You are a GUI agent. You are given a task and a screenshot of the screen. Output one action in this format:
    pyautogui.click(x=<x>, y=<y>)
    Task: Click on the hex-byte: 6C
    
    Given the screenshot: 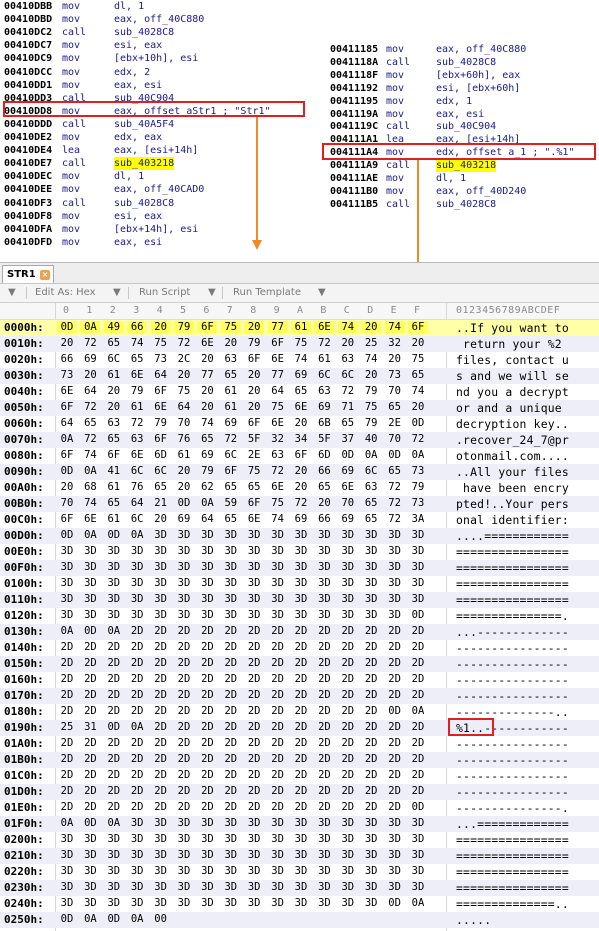 What is the action you would take?
    pyautogui.click(x=371, y=471)
    